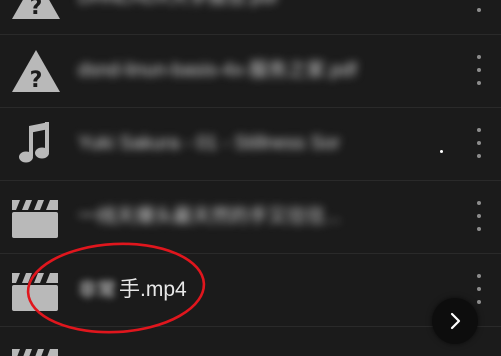  I want to click on file-name-prefix: 非常, so click(97, 290).